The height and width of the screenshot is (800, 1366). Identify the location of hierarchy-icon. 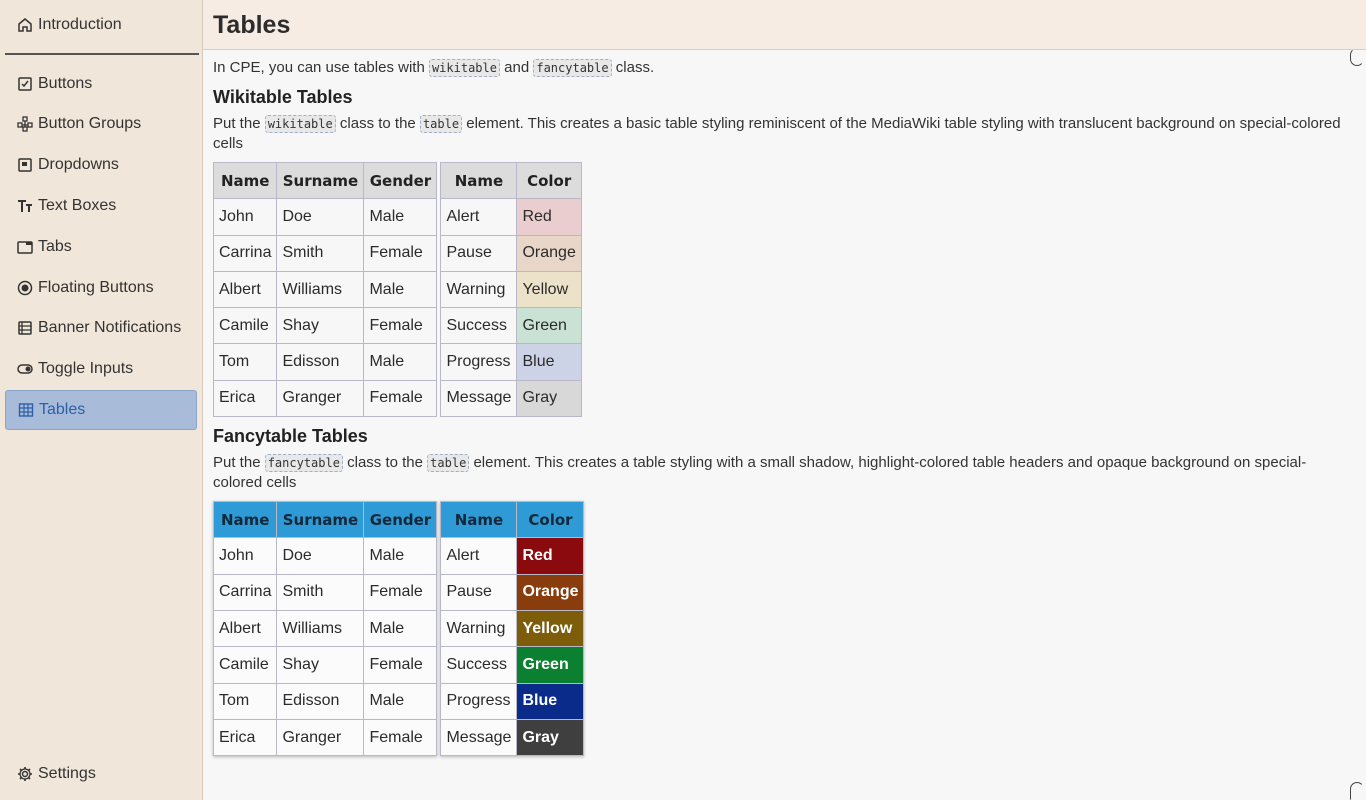
(24, 124).